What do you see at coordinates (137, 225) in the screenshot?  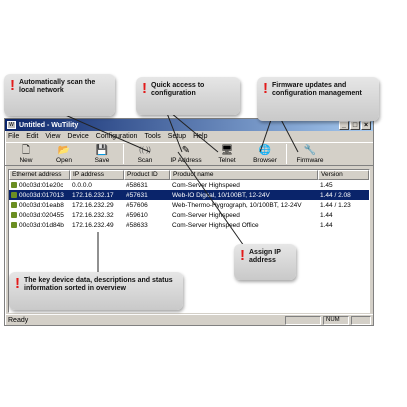 I see `cell-product-id: #58633` at bounding box center [137, 225].